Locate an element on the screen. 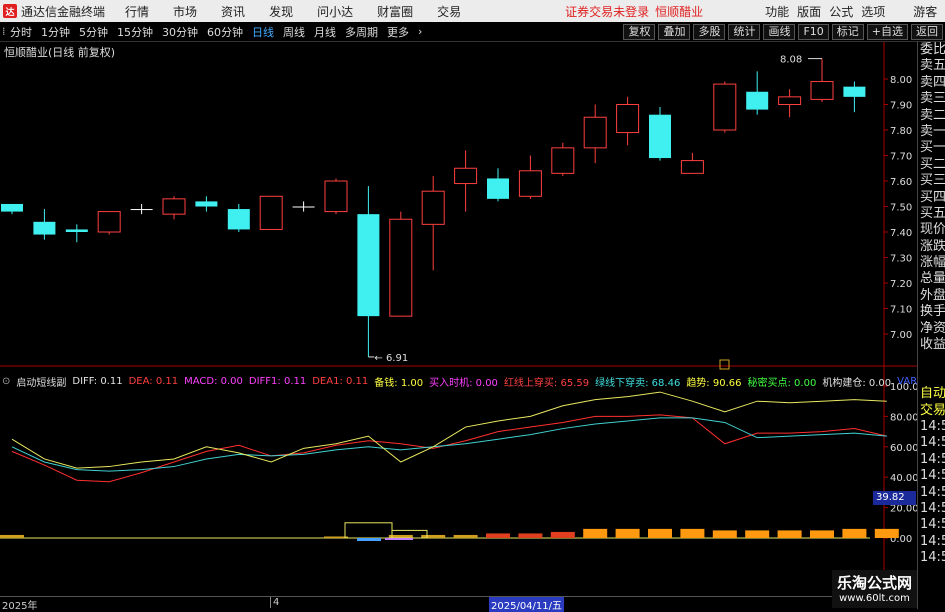 Image resolution: width=945 pixels, height=612 pixels. indicator-name: 启动短线副 is located at coordinates (41, 381).